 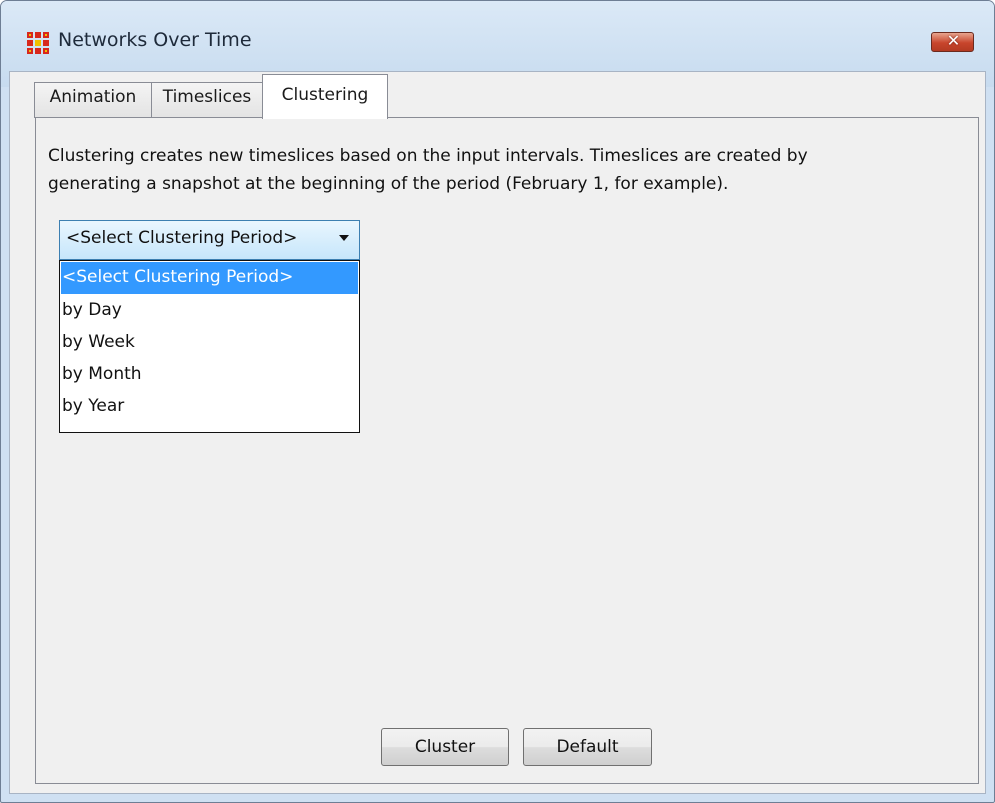 I want to click on clustering-period-select: <Select Clustering Period>, so click(x=209, y=240).